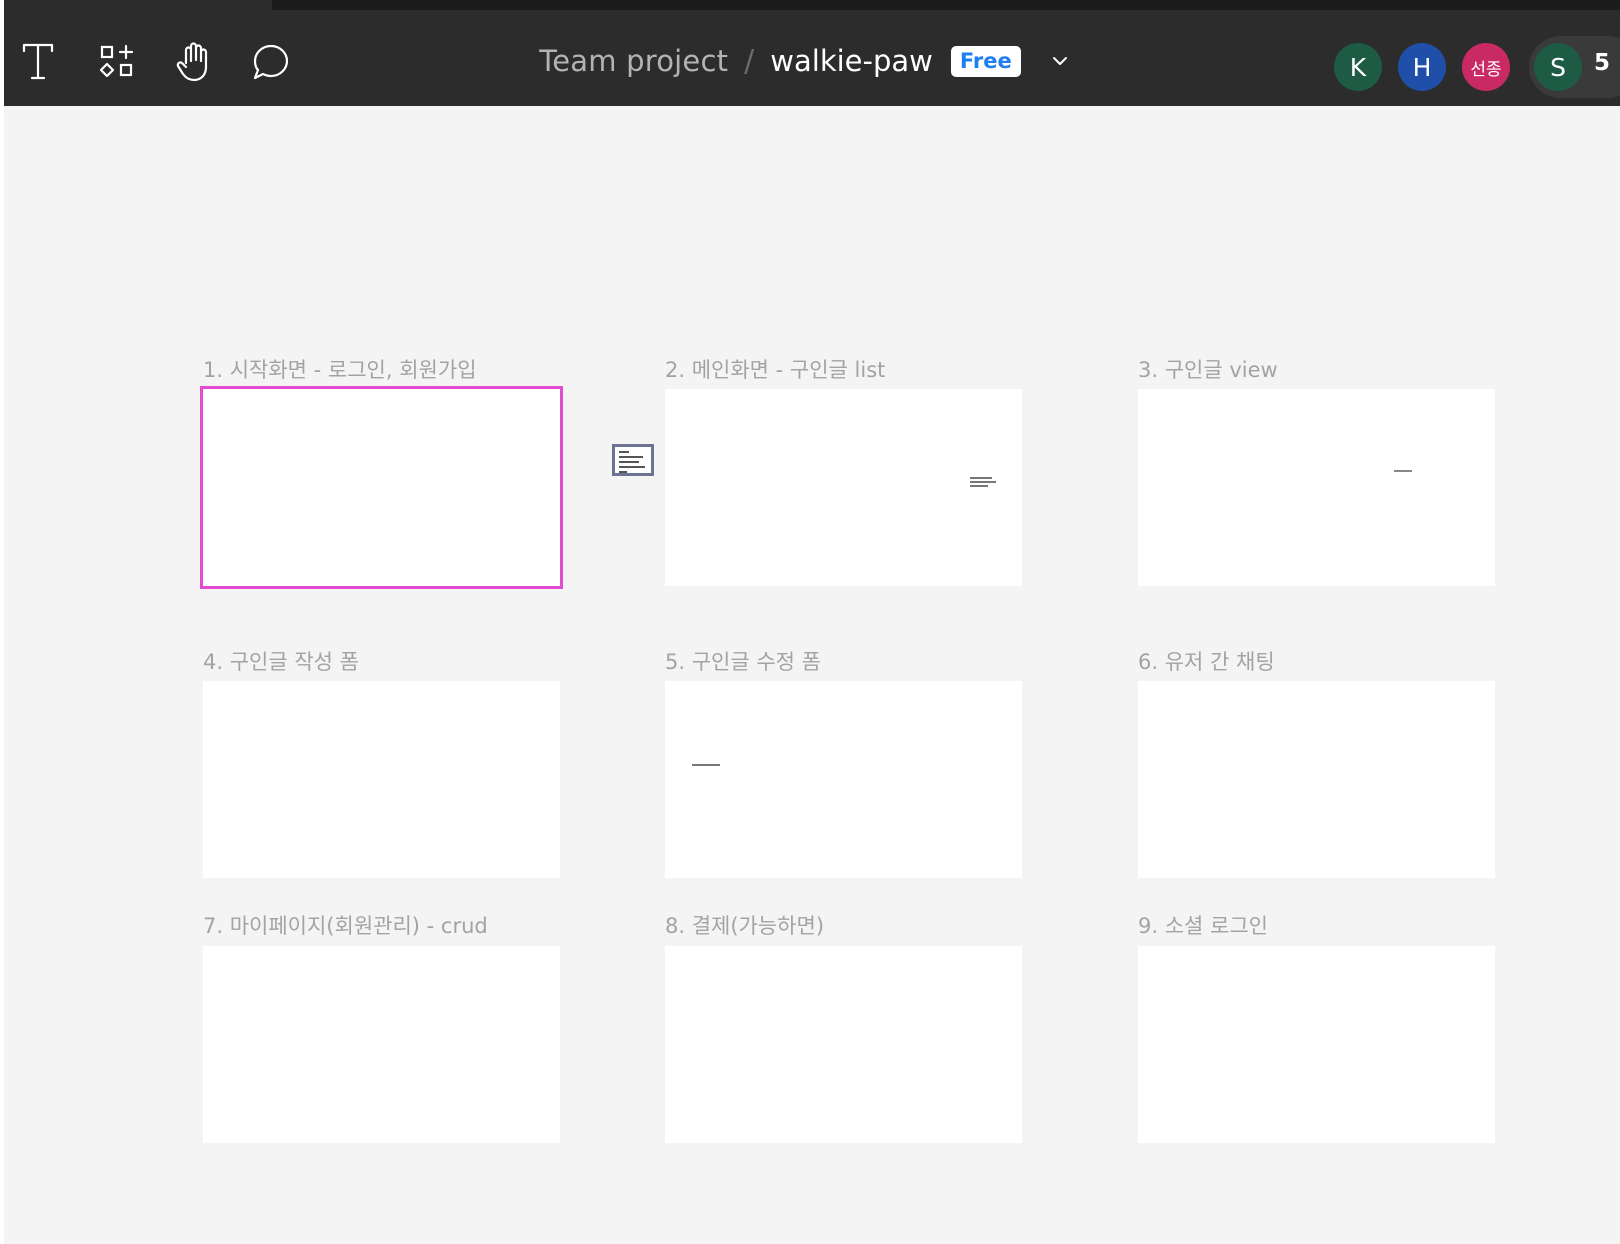  Describe the element at coordinates (345, 925) in the screenshot. I see `frame-label: 7. 마이페이지(회원관리) - crud` at that location.